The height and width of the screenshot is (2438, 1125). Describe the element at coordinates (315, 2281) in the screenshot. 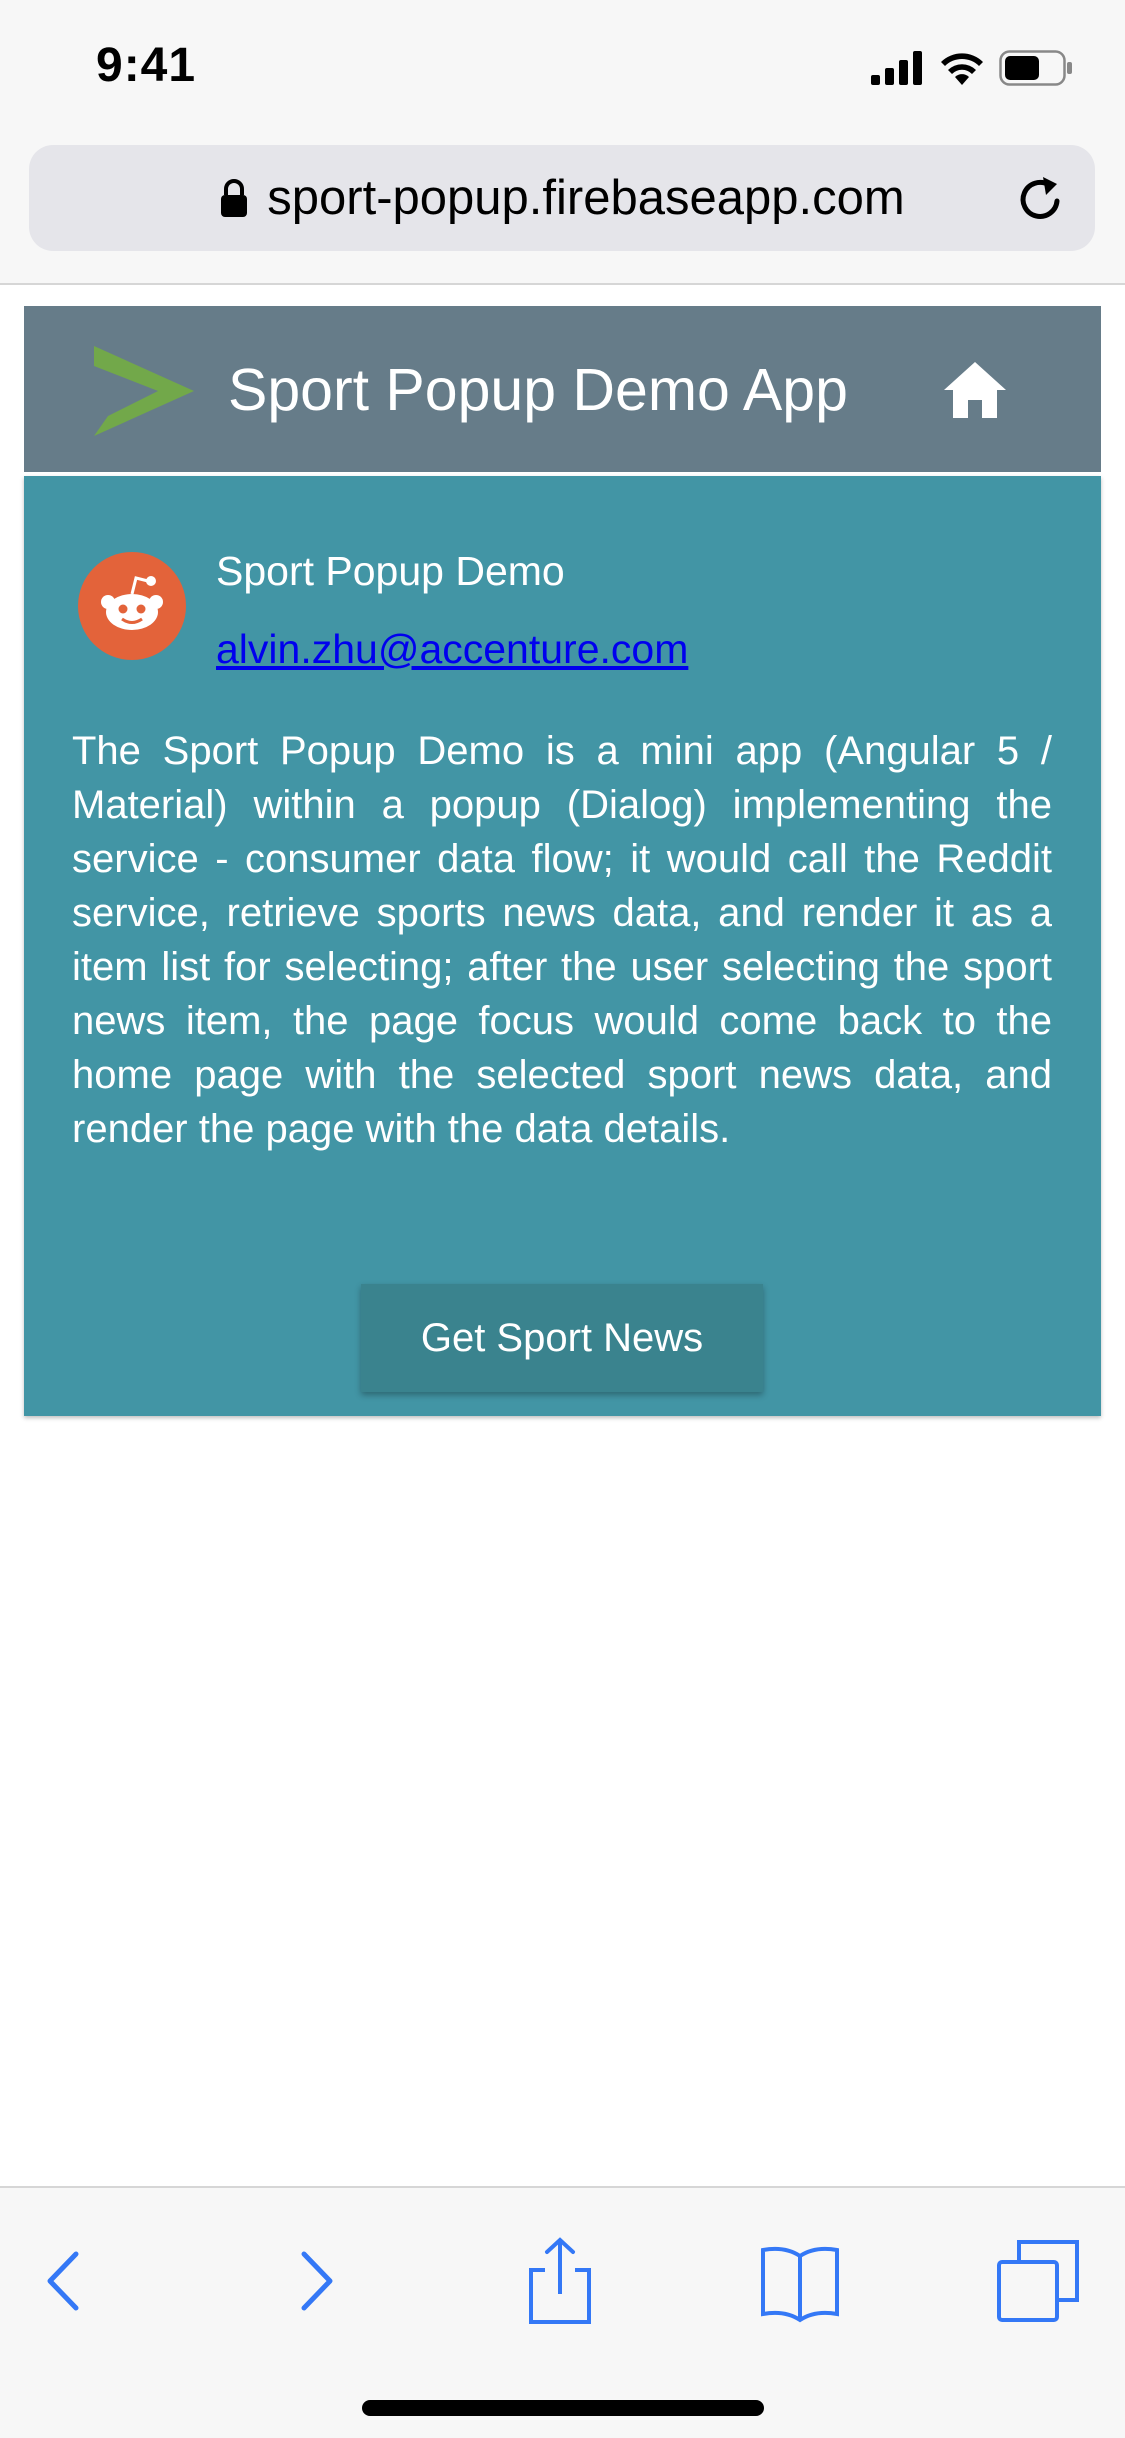

I see `forward-icon` at that location.